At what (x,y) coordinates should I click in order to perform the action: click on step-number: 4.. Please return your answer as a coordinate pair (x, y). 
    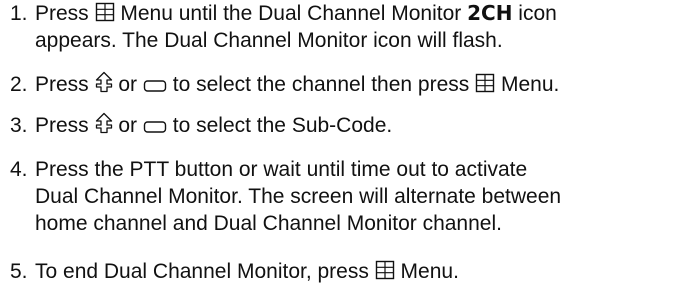
    Looking at the image, I should click on (19, 169).